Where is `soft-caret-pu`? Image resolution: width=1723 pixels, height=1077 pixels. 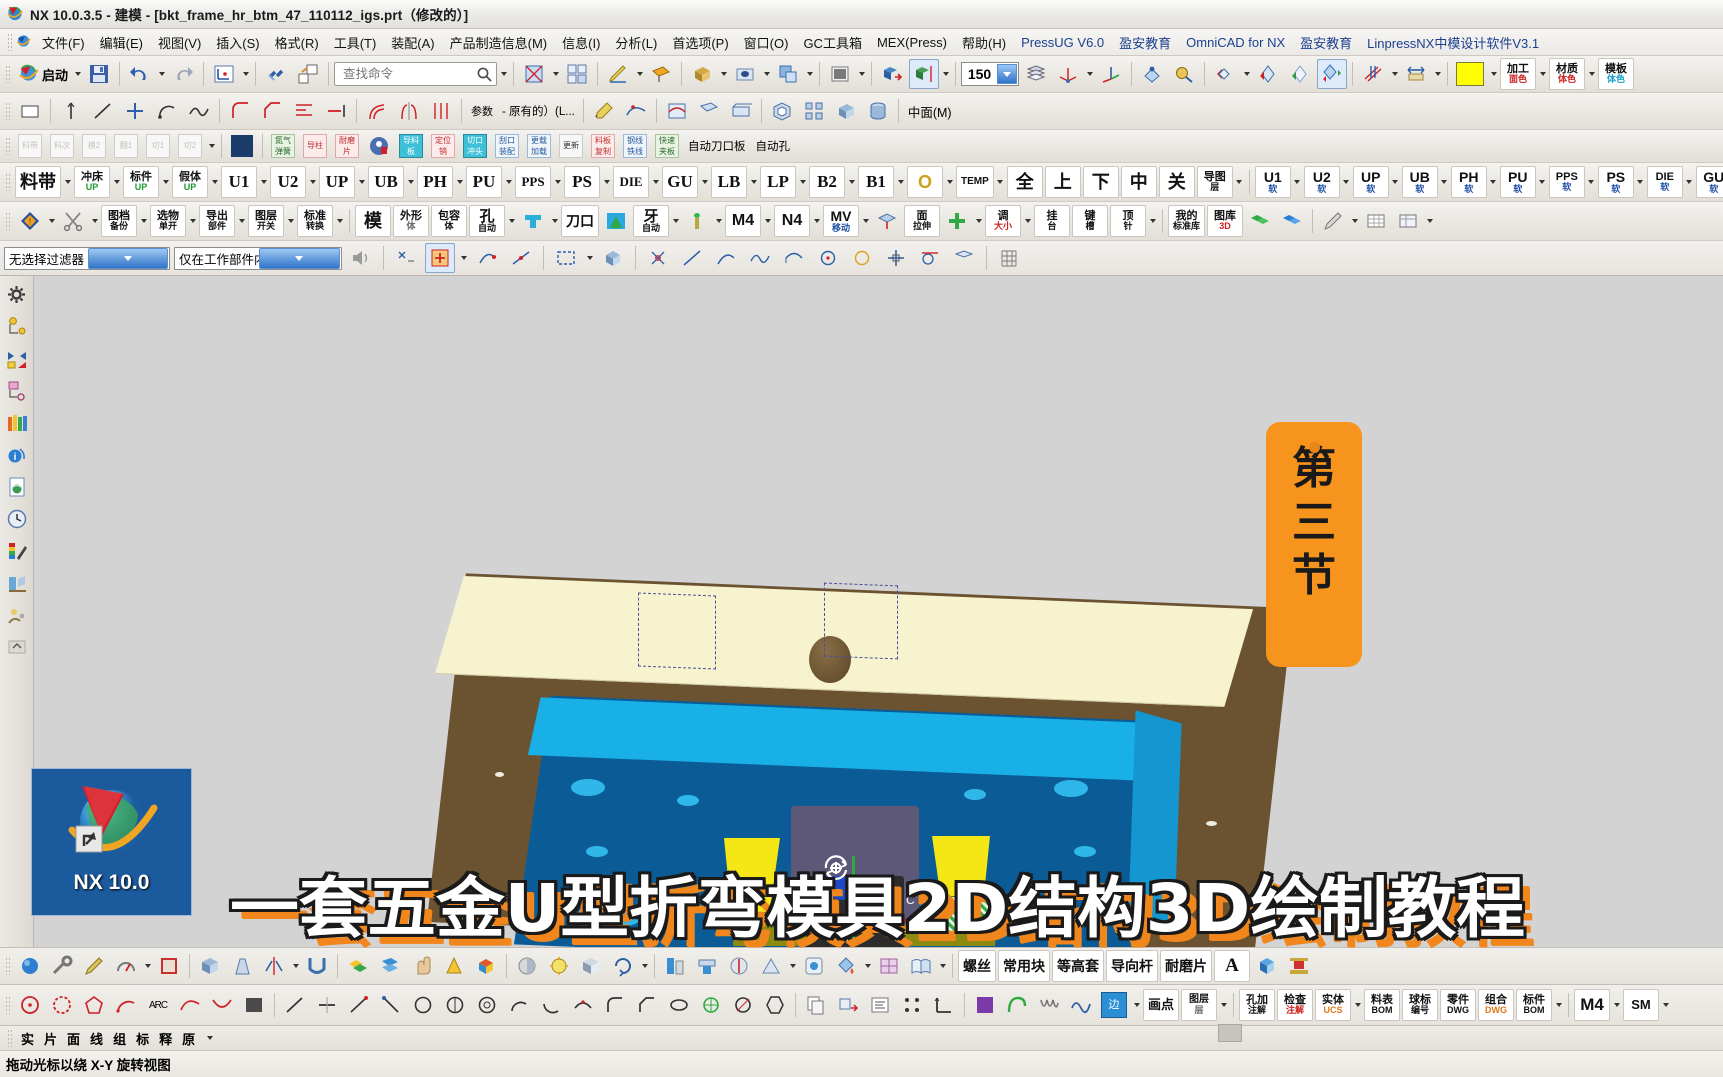 soft-caret-pu is located at coordinates (1542, 182).